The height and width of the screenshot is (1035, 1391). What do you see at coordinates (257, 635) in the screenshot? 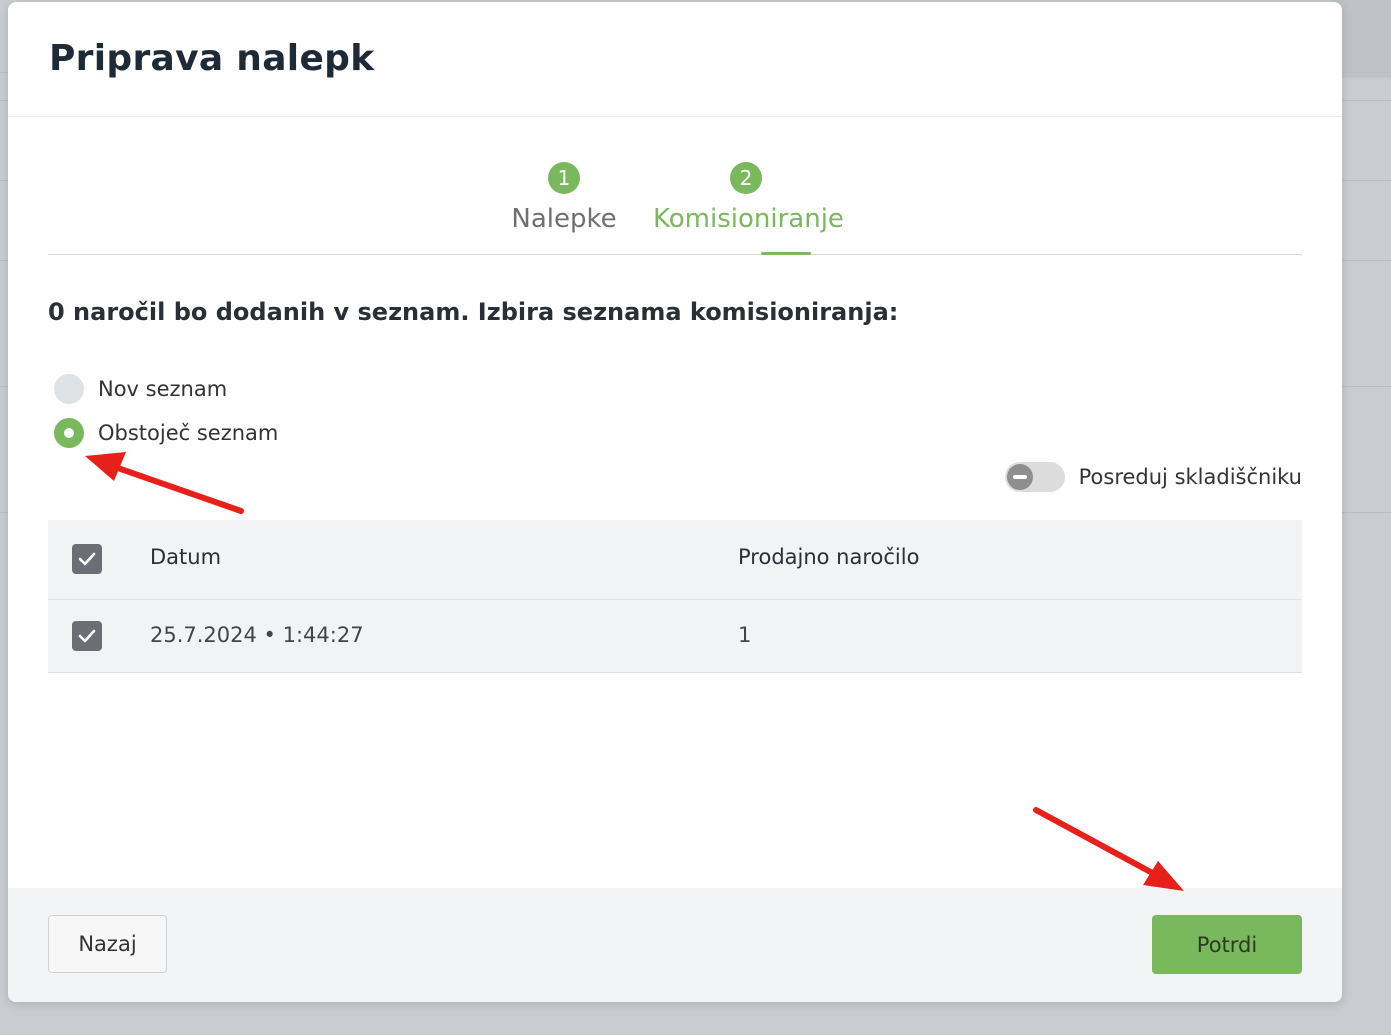
I see `cell-date: 25.7.2024 • 1:44:27` at bounding box center [257, 635].